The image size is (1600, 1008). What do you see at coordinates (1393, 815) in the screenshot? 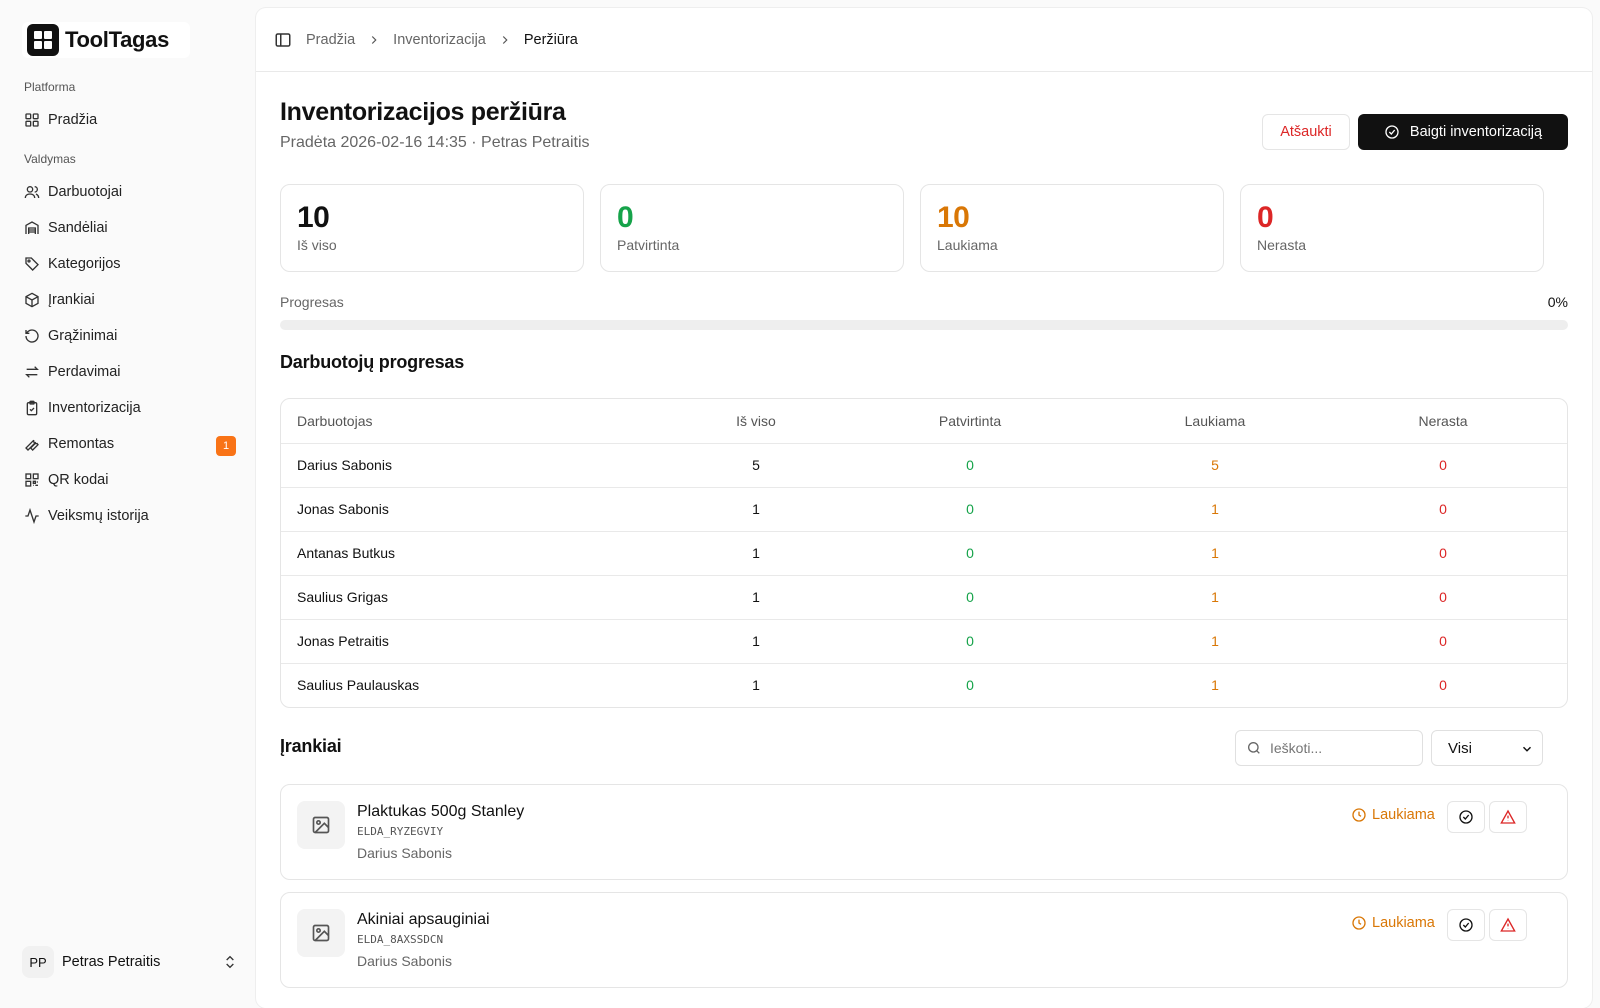
I see `status-badge: Laukiama` at bounding box center [1393, 815].